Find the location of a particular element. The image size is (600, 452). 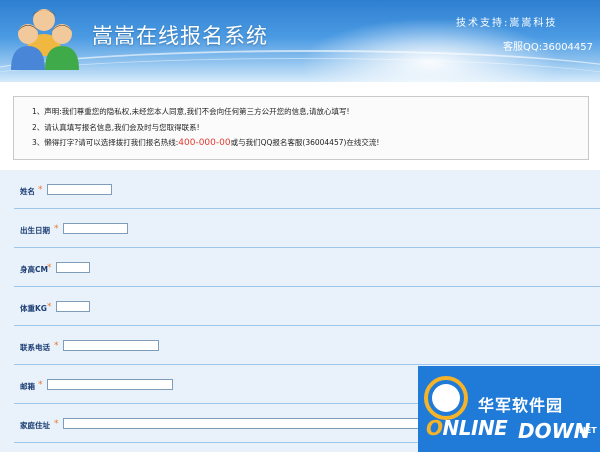

field-label: 身高CM is located at coordinates (34, 269).